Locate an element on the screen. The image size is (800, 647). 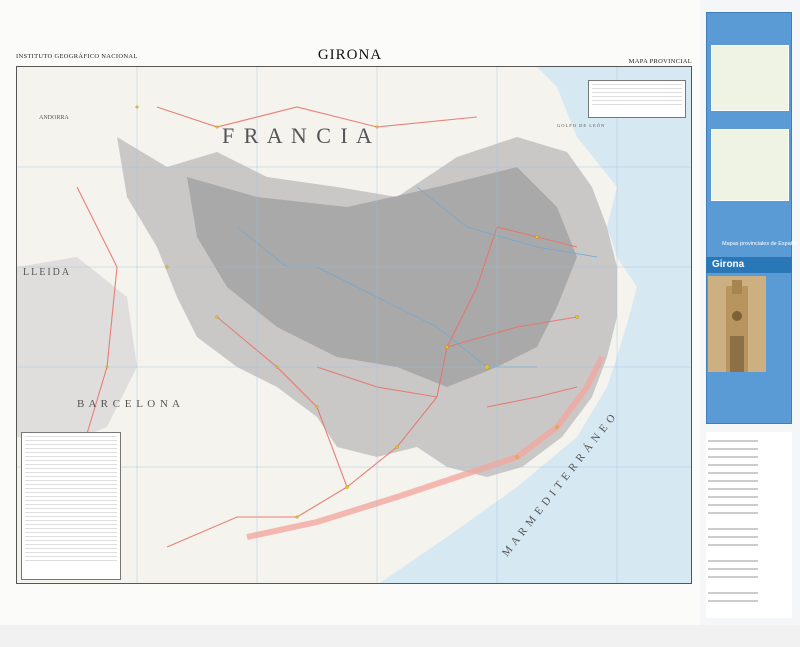
sheet-edge is located at coordinates (400, 636).